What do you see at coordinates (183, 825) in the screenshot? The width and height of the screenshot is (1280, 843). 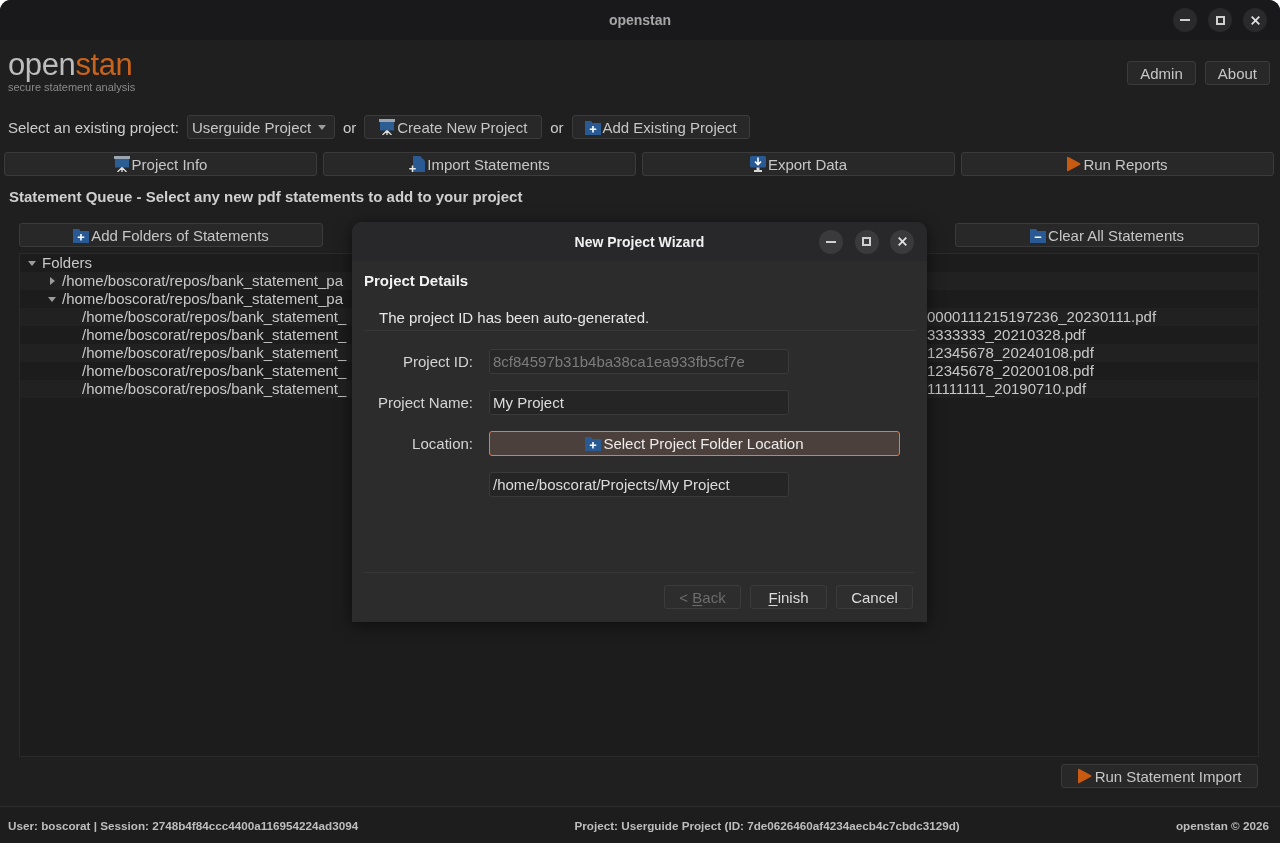 I see `status-text: User: boscorat | Session: 2748b4f84ccc4400a116954224ad3094` at bounding box center [183, 825].